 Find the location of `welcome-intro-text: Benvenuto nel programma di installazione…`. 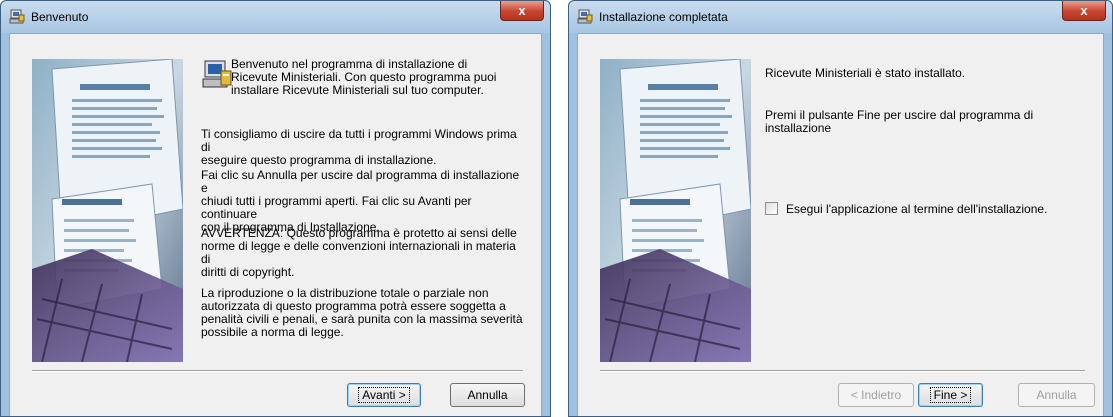

welcome-intro-text: Benvenuto nel programma di installazione… is located at coordinates (364, 77).